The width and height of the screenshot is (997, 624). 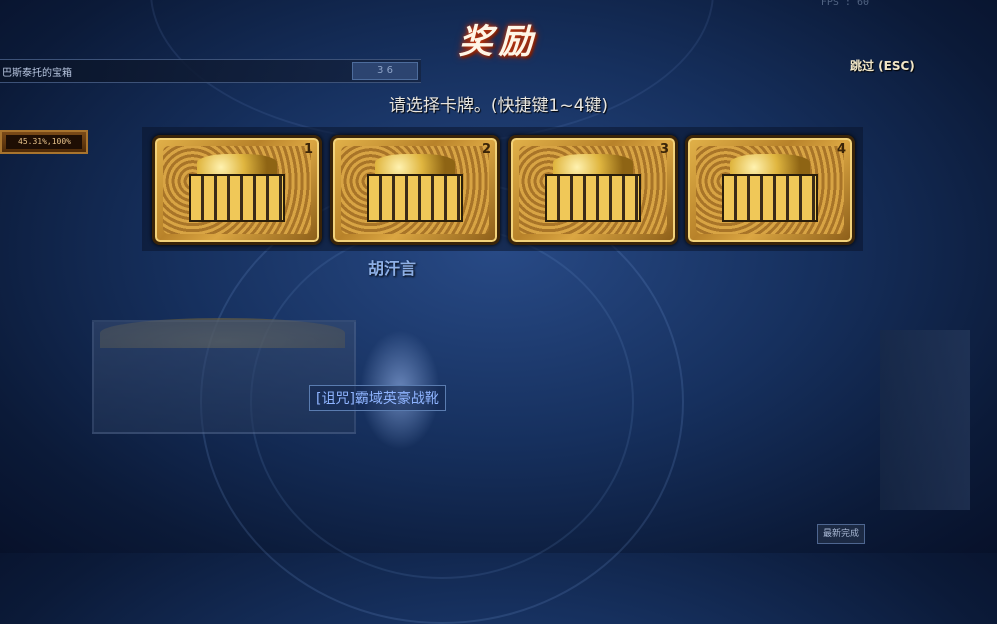 I want to click on card-number: 1, so click(x=308, y=149).